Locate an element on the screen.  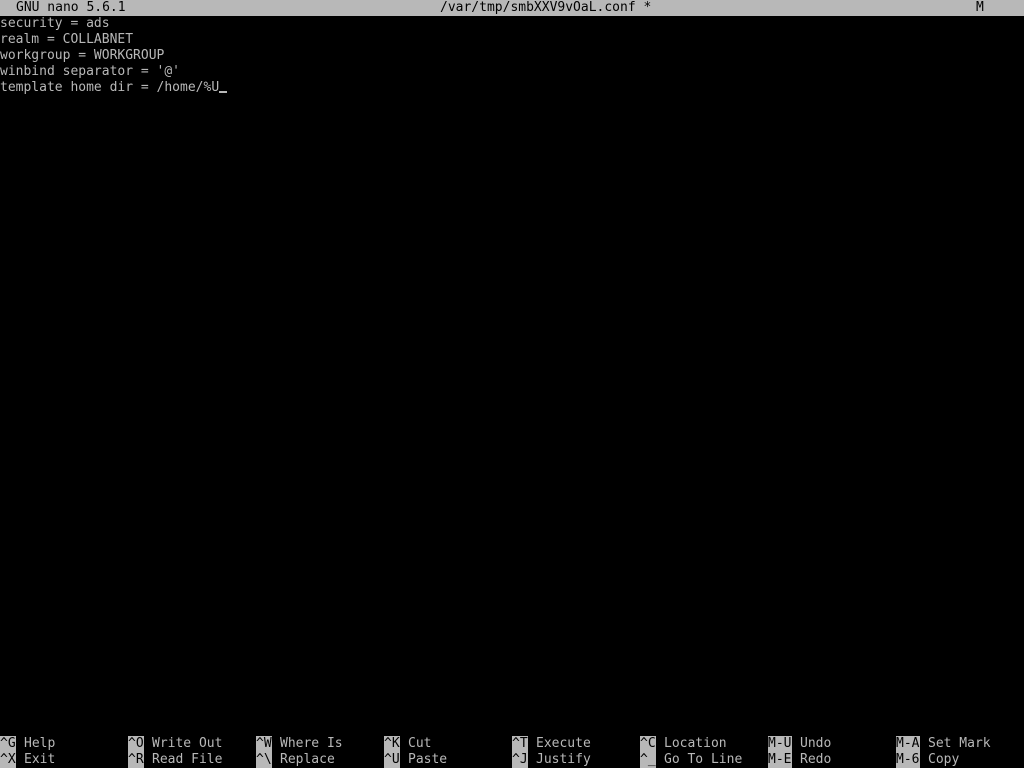
shortcut-label: Go To Line is located at coordinates (703, 759).